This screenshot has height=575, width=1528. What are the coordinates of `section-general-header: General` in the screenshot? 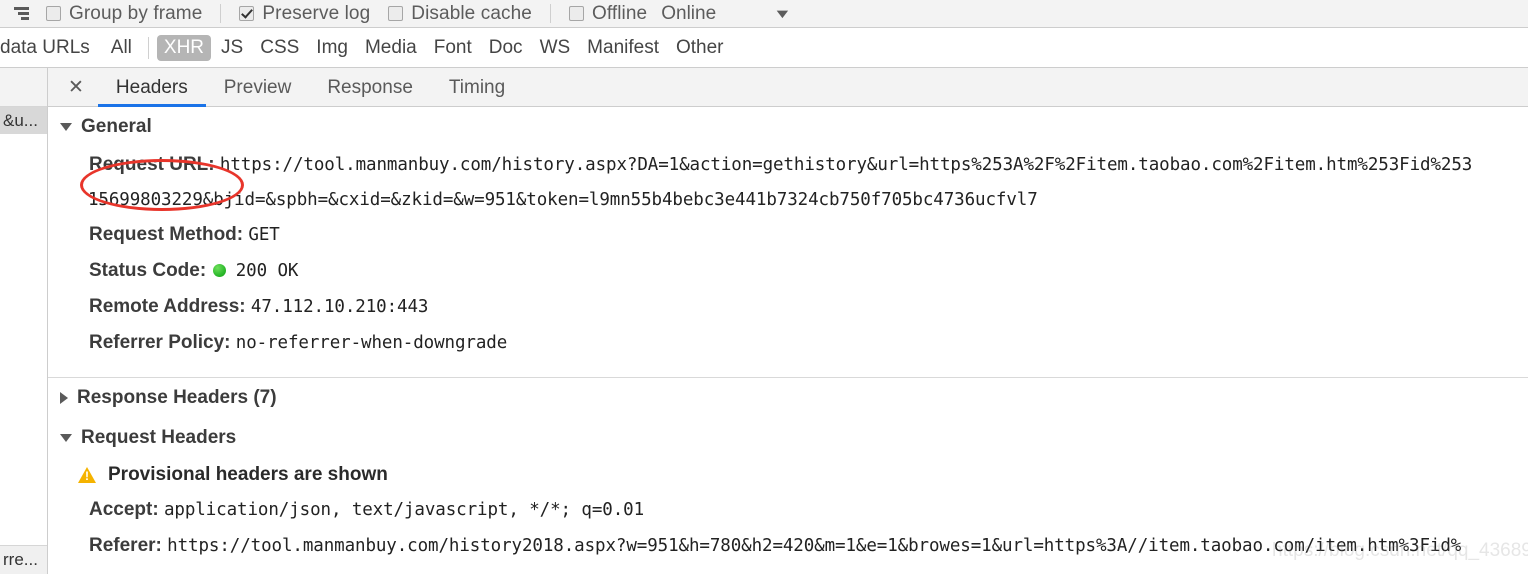 It's located at (788, 127).